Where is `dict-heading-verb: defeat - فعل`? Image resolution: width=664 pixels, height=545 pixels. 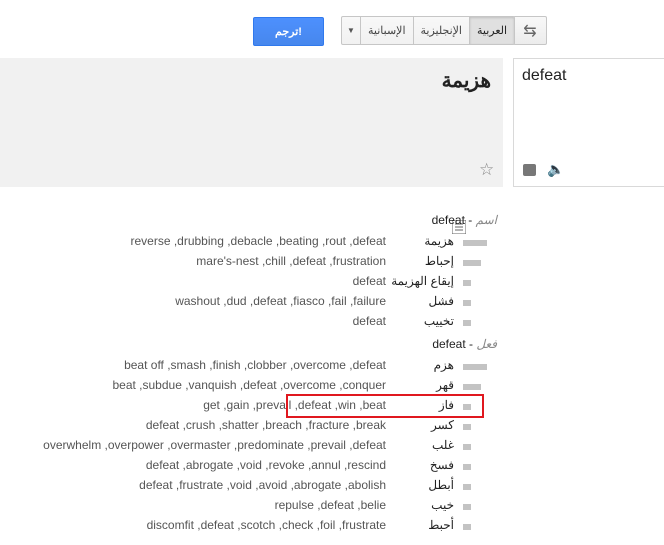
dict-heading-verb: defeat - فعل is located at coordinates (464, 344).